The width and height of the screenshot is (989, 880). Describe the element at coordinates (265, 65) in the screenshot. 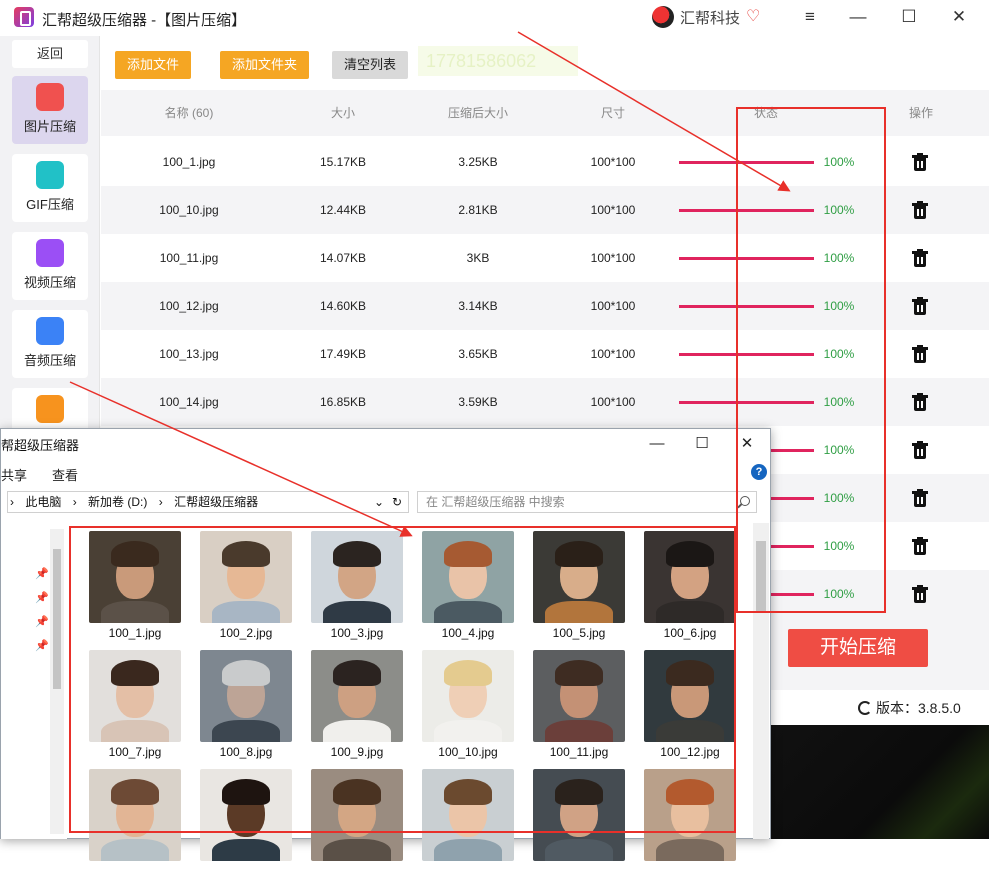

I see `add-folder-button: 添加文件夹` at that location.